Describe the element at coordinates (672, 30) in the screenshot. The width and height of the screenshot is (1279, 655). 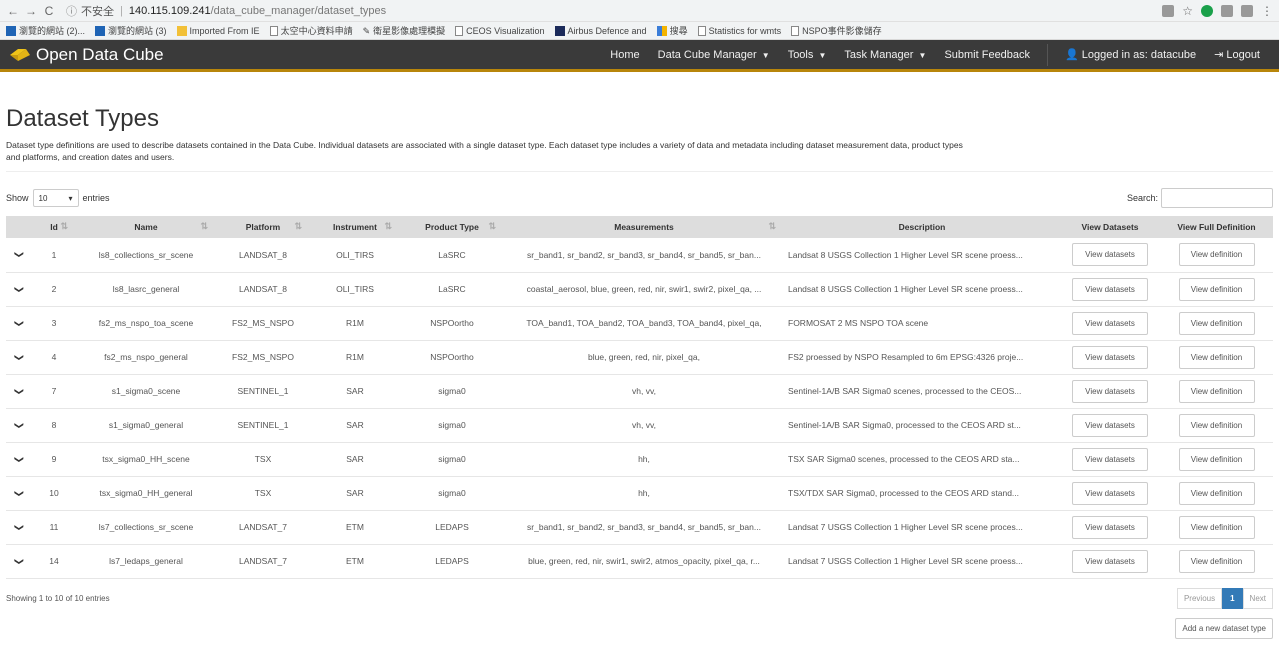
I see `bookmark-item: 搜尋` at that location.